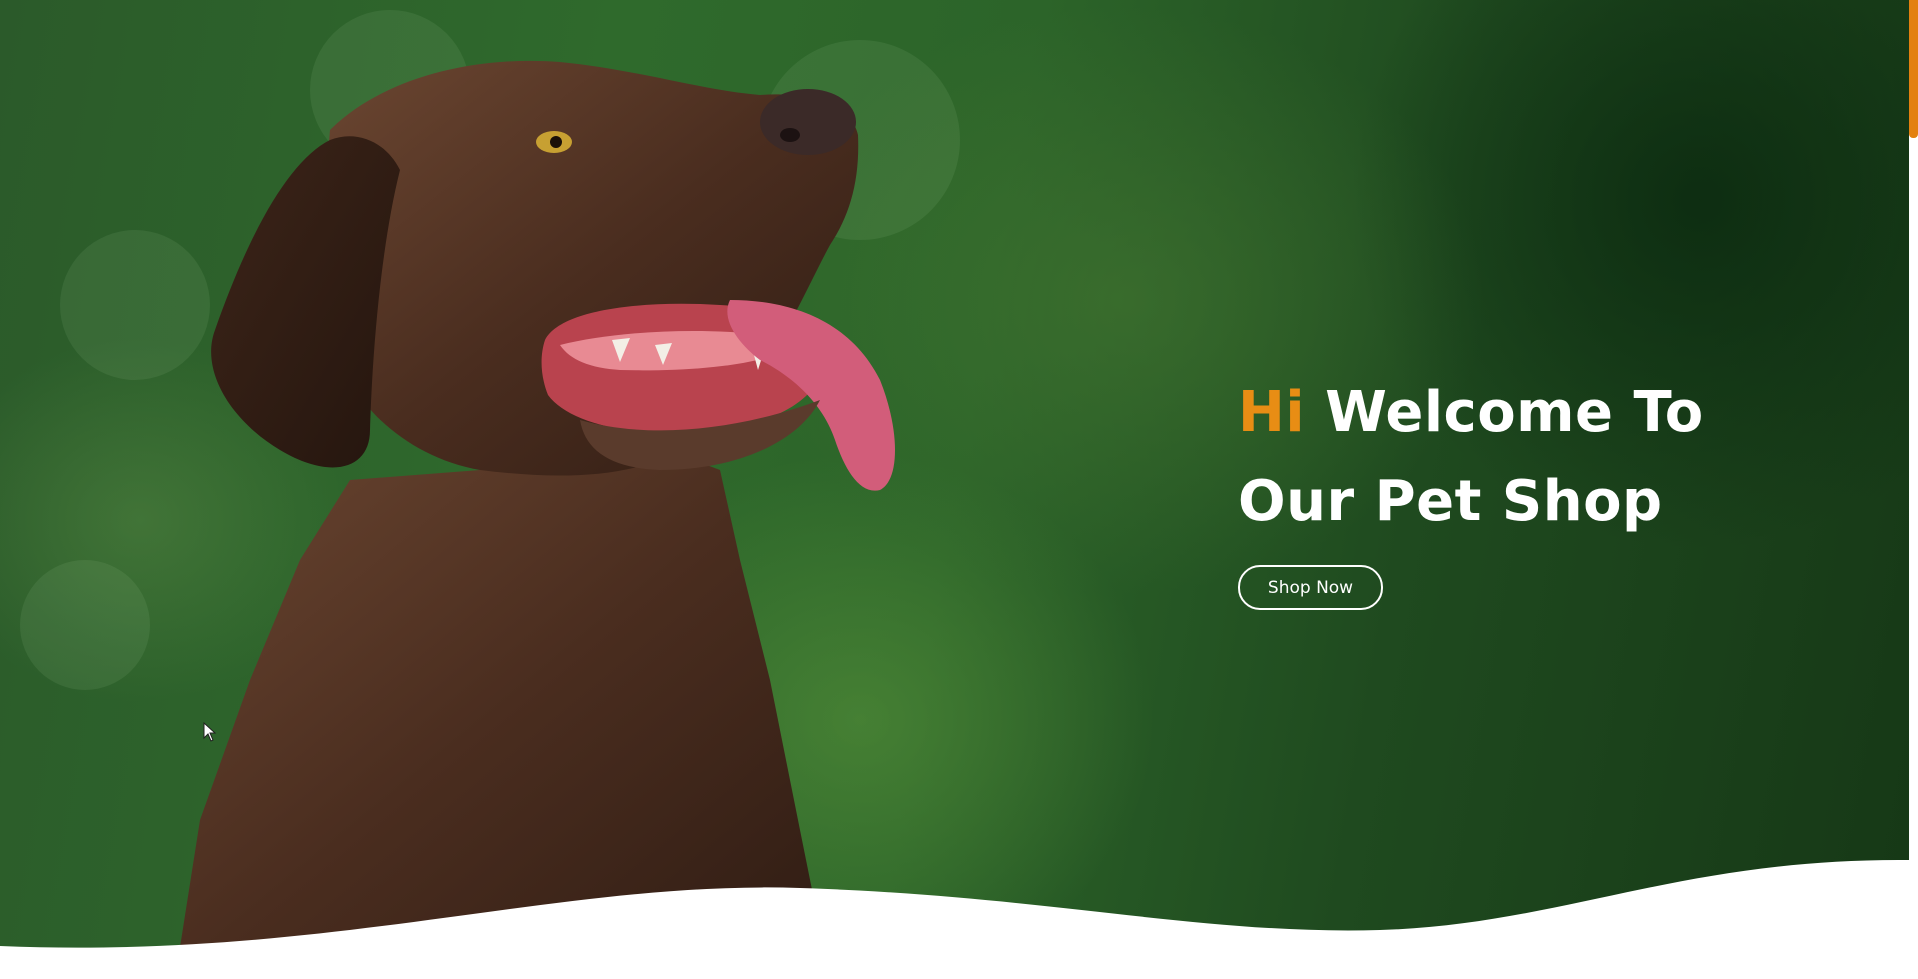  I want to click on headline-line2: Our Pet Shop, so click(1450, 501).